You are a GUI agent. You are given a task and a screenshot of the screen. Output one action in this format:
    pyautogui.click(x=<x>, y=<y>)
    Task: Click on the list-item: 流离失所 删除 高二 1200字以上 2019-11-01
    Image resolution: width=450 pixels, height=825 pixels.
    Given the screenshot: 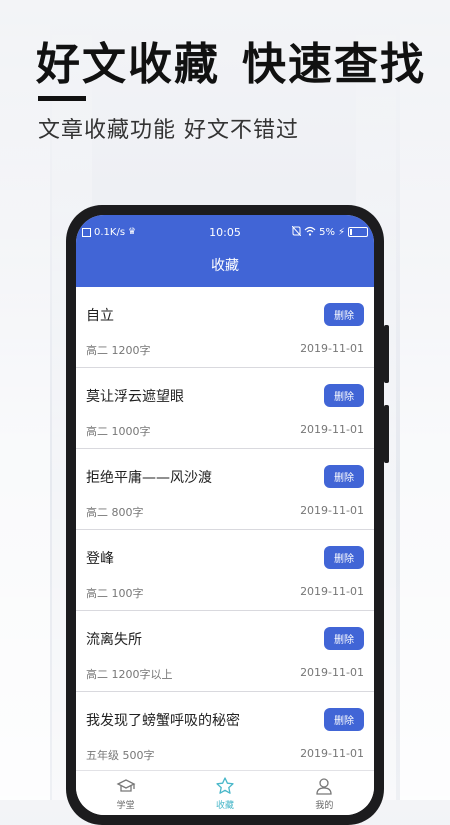 What is the action you would take?
    pyautogui.click(x=225, y=651)
    